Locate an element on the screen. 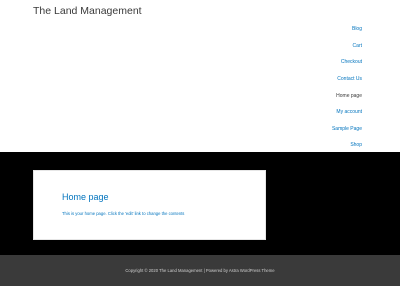 The image size is (400, 300). nav-item-blog: Blog is located at coordinates (357, 29).